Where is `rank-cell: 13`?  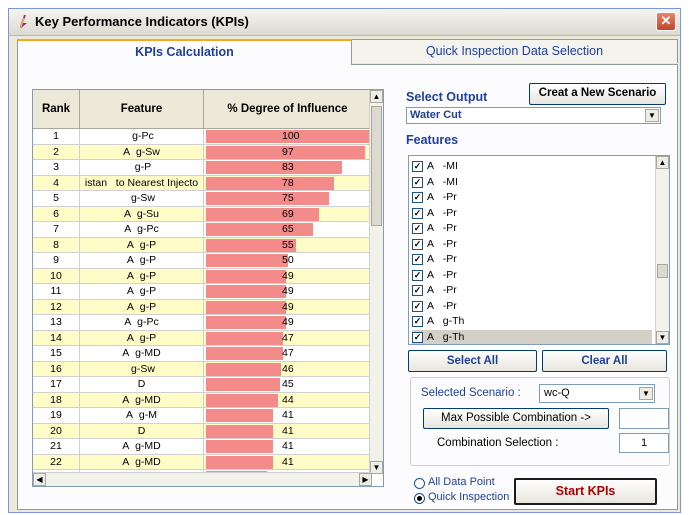
rank-cell: 13 is located at coordinates (56, 323).